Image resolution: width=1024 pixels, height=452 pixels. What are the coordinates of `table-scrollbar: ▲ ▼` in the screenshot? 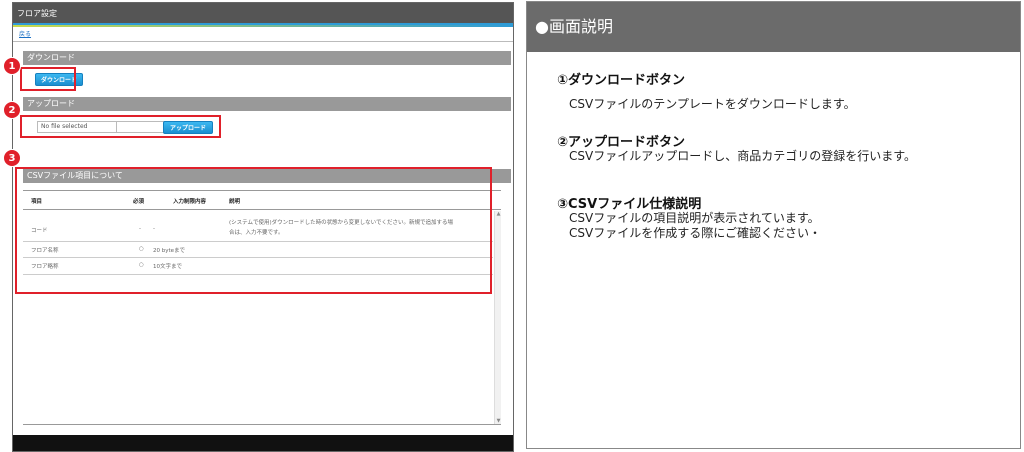 It's located at (497, 318).